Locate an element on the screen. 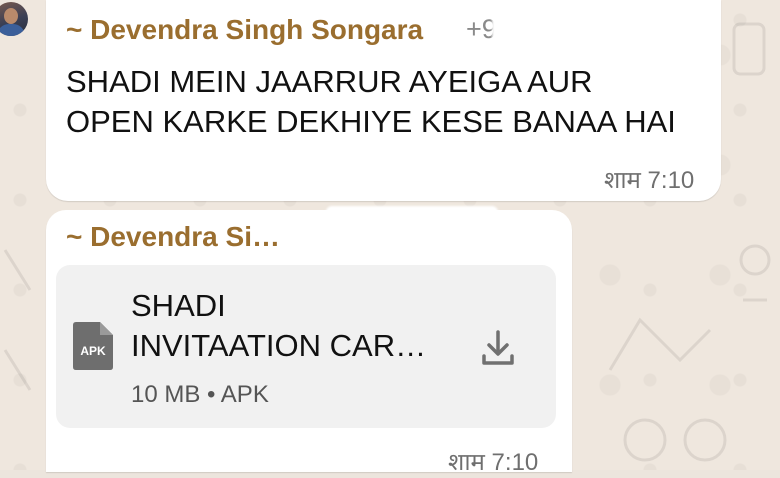 This screenshot has width=780, height=478. file-name-line: SHADI is located at coordinates (178, 305).